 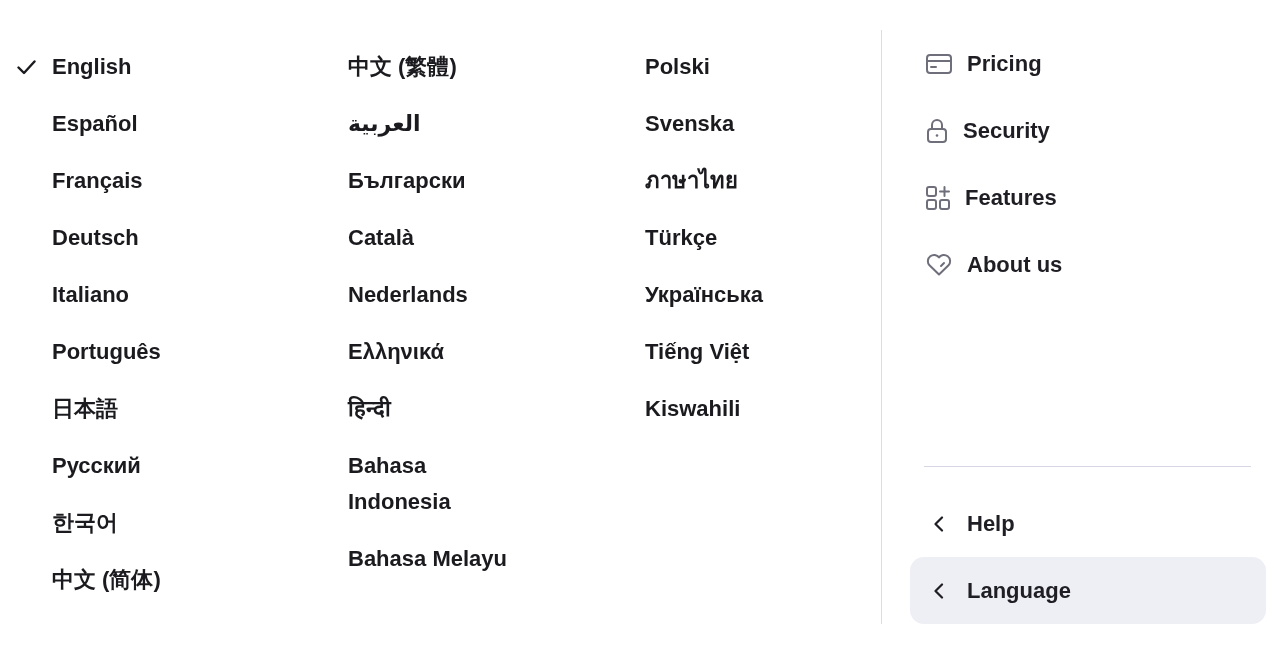 What do you see at coordinates (389, 181) in the screenshot?
I see `language-option: Български` at bounding box center [389, 181].